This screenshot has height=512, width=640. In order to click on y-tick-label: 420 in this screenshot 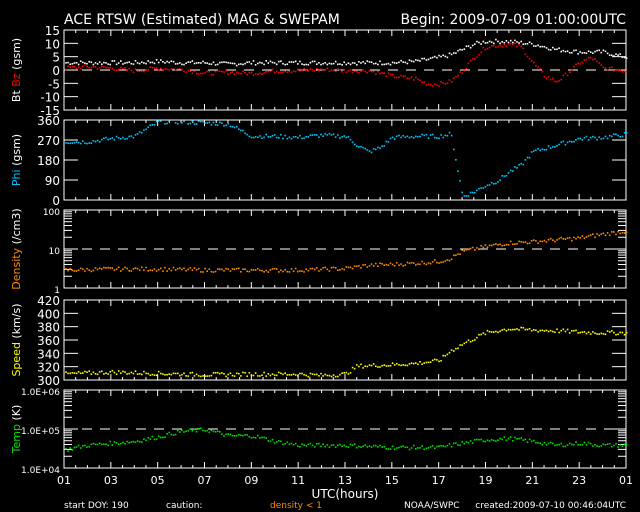, I will do `click(48, 301)`.